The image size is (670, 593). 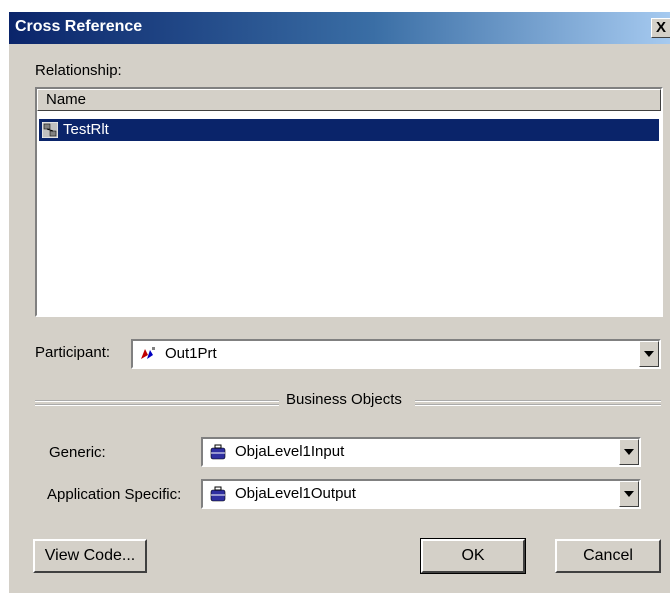 I want to click on ok-button: OK, so click(x=473, y=556).